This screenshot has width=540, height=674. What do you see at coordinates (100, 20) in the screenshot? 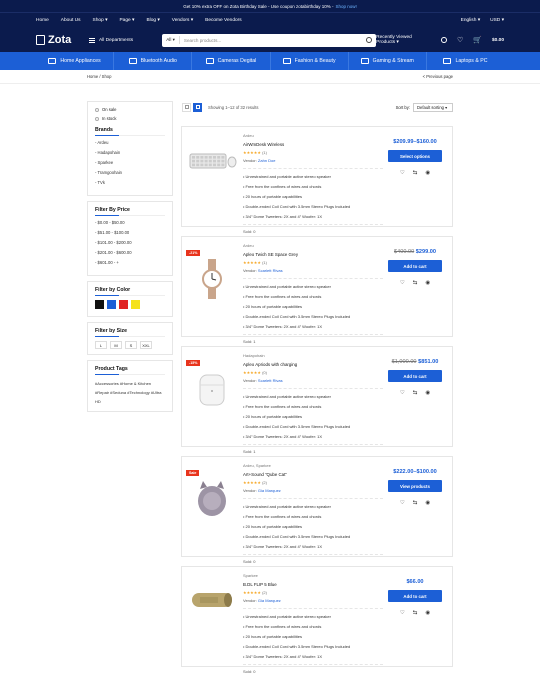
I see `nav-shop: Shop ▾` at bounding box center [100, 20].